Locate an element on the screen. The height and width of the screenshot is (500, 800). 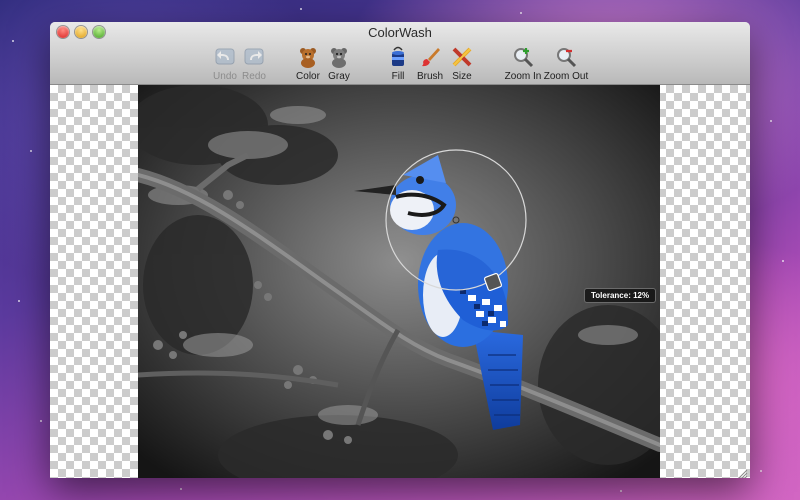
window-title: ColorWash is located at coordinates (400, 32).